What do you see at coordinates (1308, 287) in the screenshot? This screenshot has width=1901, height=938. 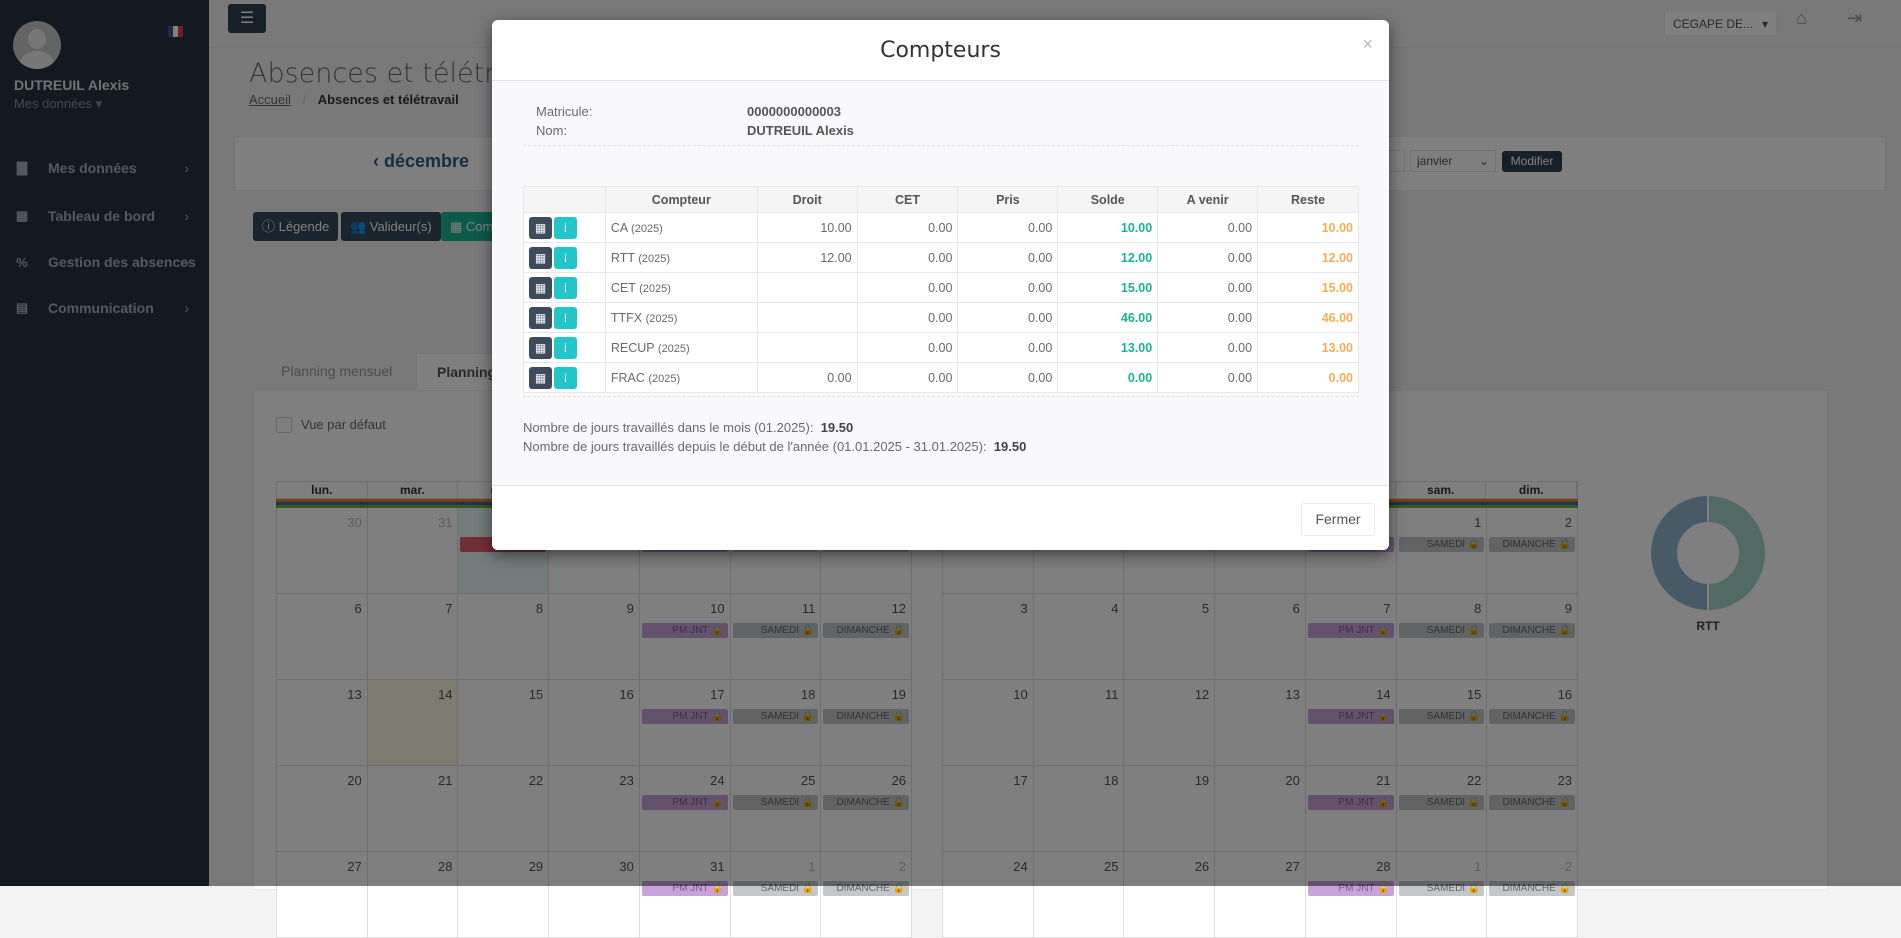 I see `counter-reste: 15.00` at bounding box center [1308, 287].